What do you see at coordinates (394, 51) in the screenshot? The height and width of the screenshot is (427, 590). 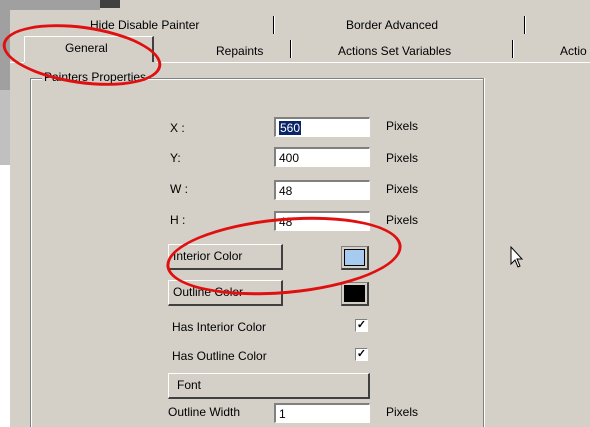 I see `tab-actions-set-variables: Actions Set Variables` at bounding box center [394, 51].